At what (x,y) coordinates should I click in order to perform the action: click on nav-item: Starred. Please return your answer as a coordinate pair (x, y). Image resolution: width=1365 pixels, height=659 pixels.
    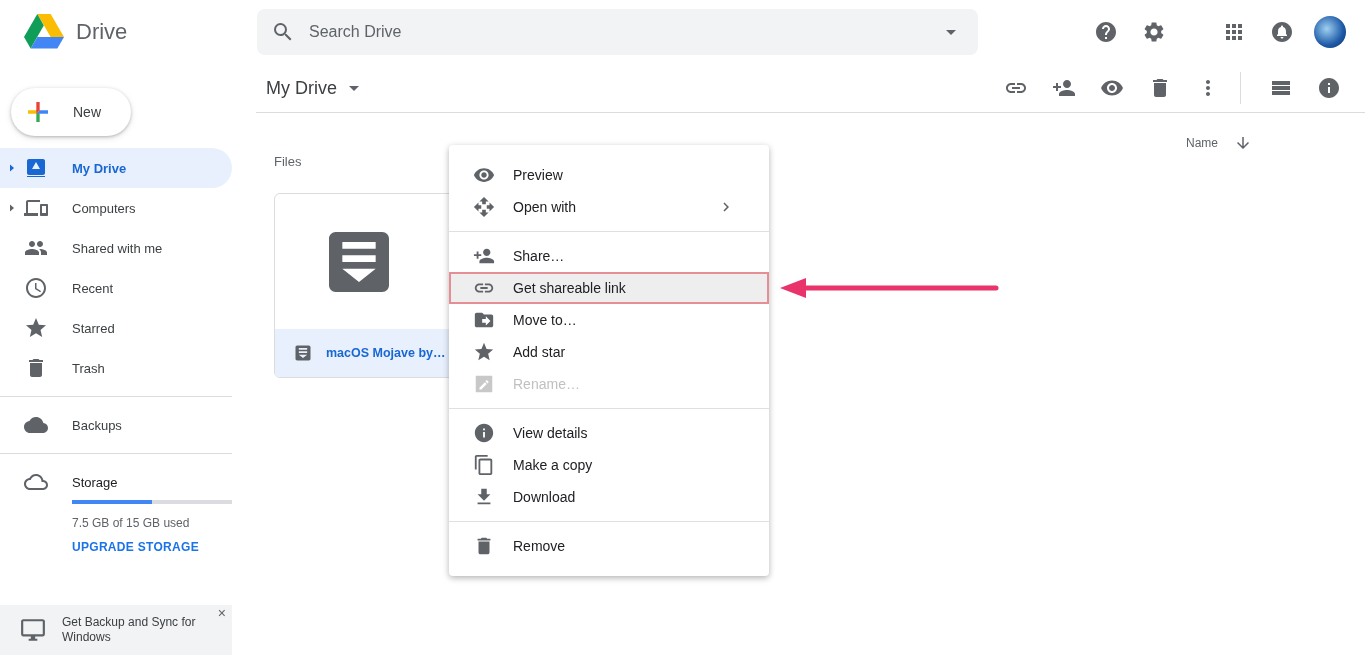
    Looking at the image, I should click on (116, 328).